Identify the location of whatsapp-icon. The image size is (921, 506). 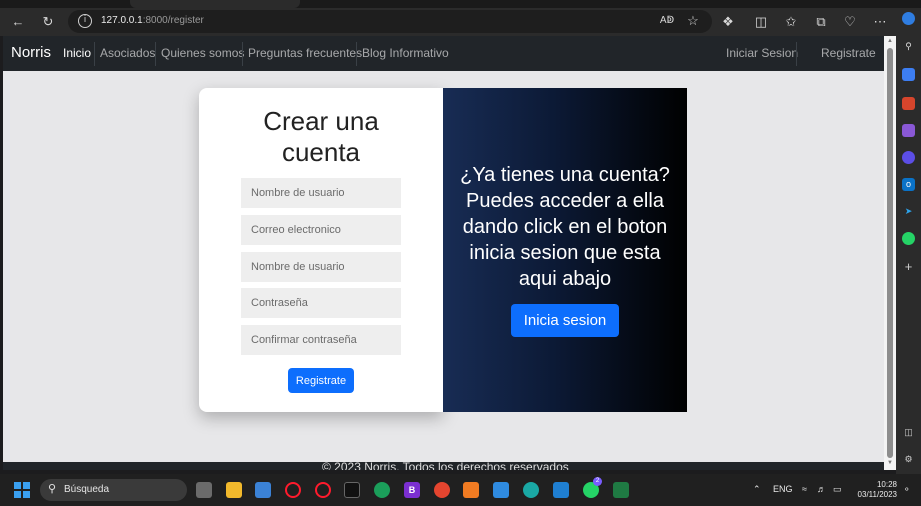
(908, 238).